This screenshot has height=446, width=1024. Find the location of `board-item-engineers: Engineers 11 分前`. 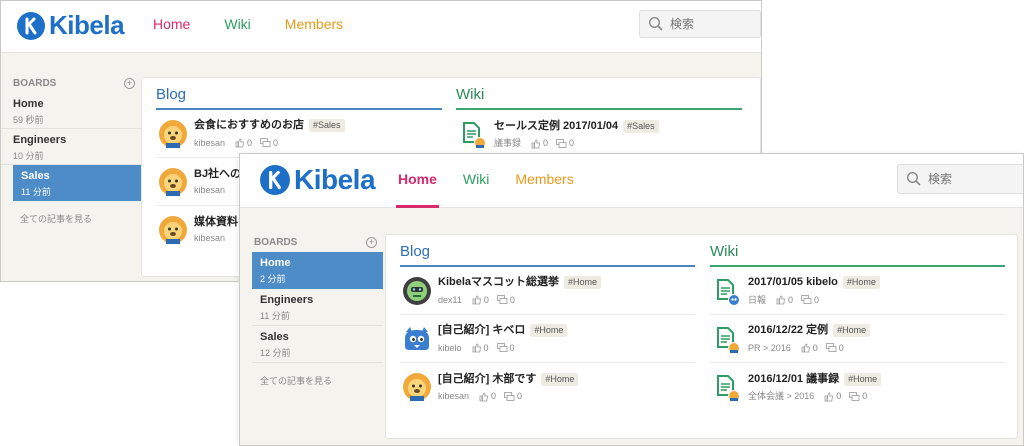

board-item-engineers: Engineers 11 分前 is located at coordinates (317, 307).